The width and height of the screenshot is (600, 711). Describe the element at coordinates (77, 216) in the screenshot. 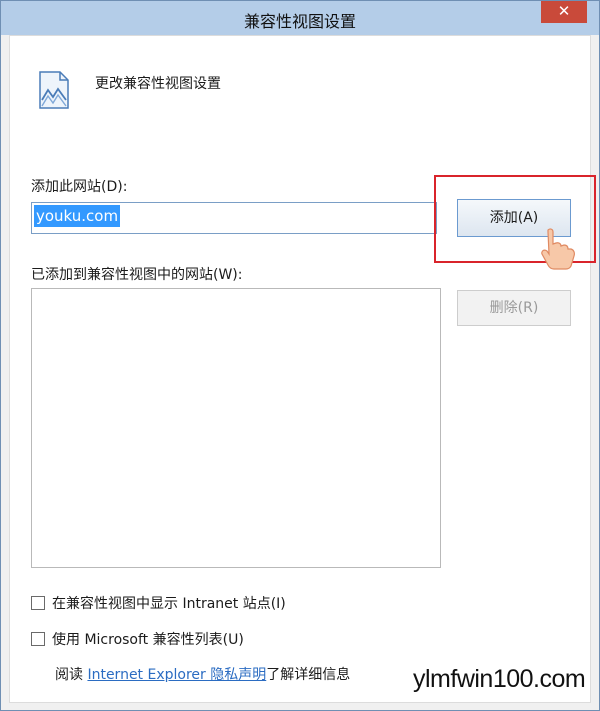

I see `add-site-input-value: youku.com` at that location.